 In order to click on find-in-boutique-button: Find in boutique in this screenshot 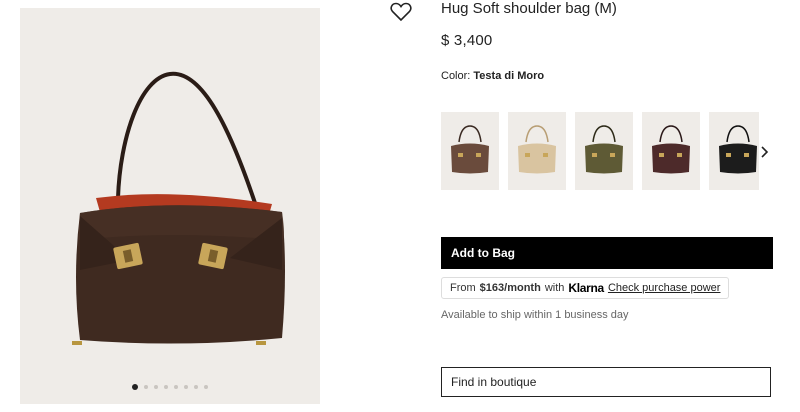, I will do `click(606, 382)`.